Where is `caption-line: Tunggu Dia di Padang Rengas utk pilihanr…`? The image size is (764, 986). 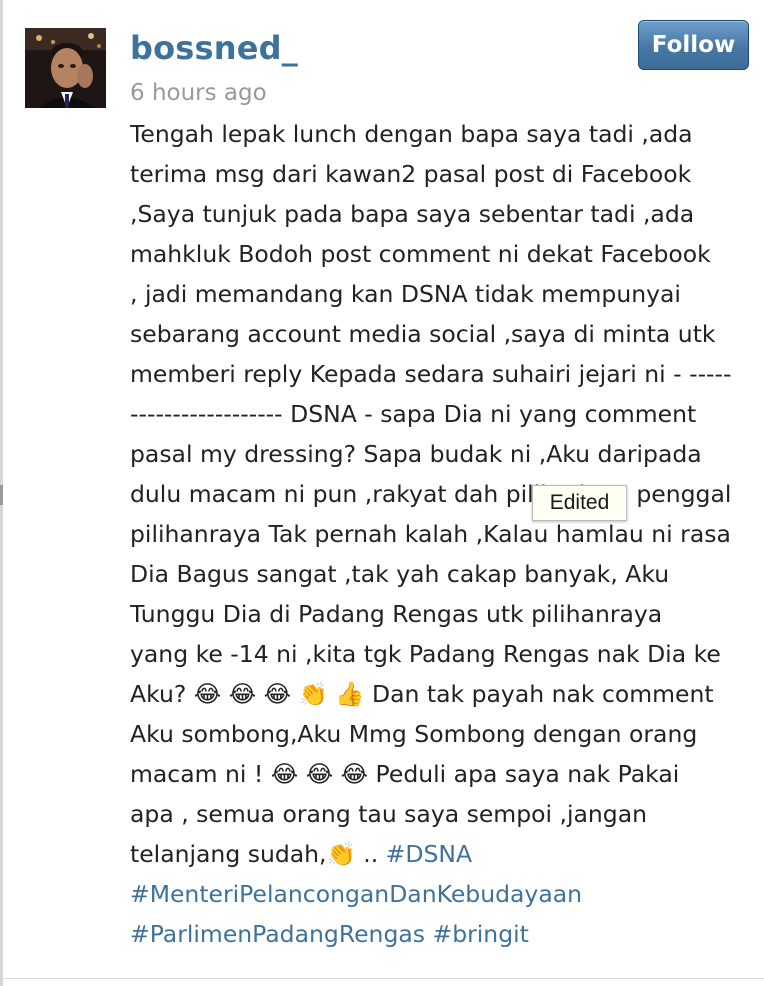
caption-line: Tunggu Dia di Padang Rengas utk pilihanr… is located at coordinates (396, 614).